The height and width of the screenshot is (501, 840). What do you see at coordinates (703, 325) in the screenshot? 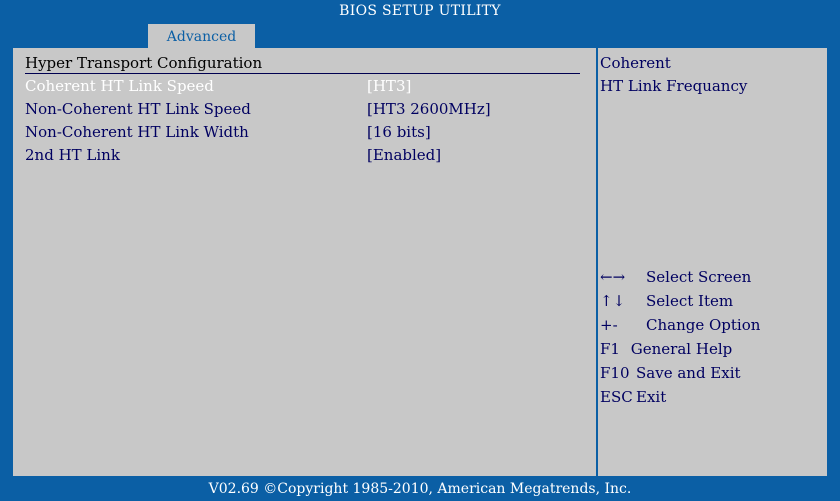
I see `key-action: Change Option` at bounding box center [703, 325].